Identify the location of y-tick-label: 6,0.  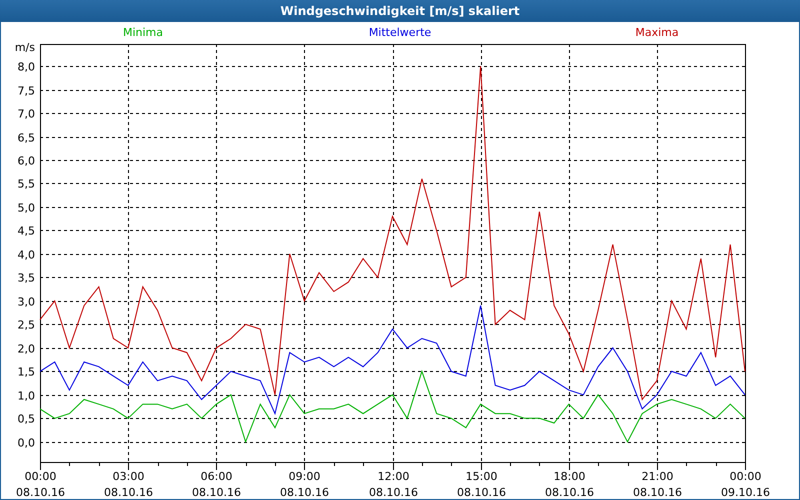
(26, 161).